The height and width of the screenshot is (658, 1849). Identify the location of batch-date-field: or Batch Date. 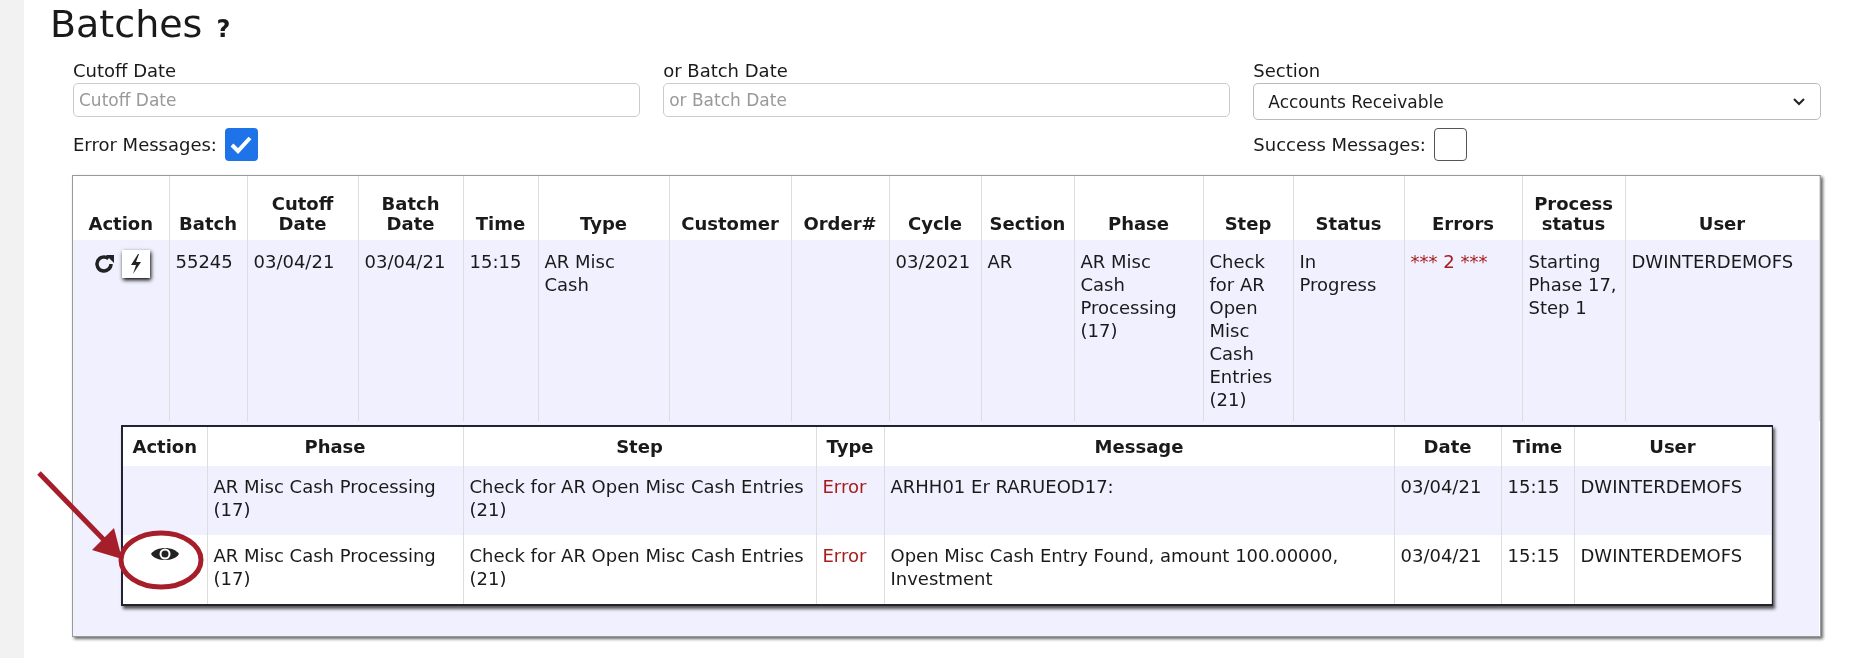
(947, 100).